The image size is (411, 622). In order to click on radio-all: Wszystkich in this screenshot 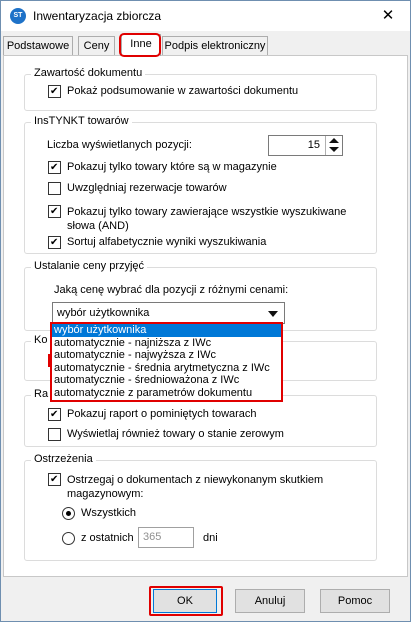, I will do `click(99, 513)`.